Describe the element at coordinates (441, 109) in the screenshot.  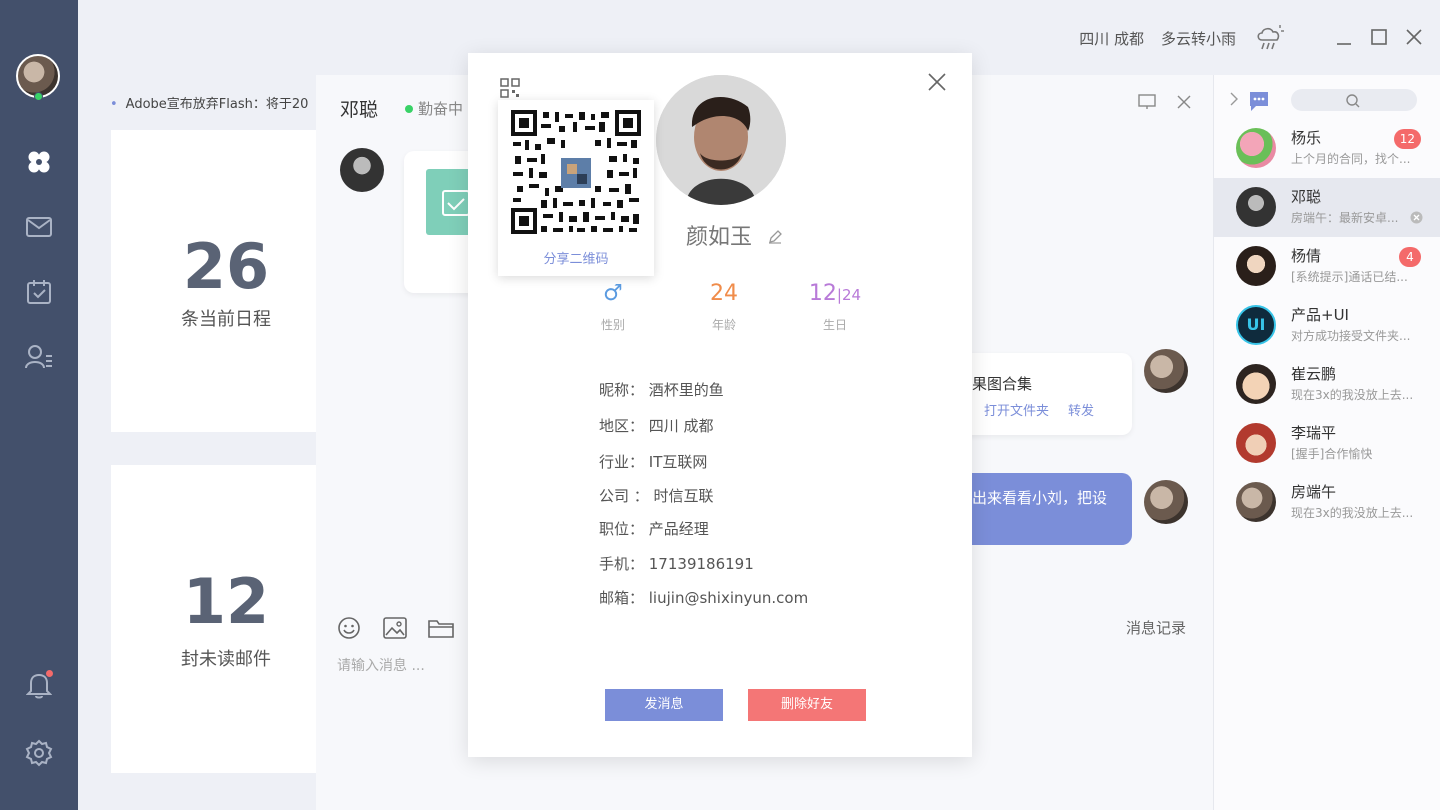
I see `chat-status: 勤奋中` at that location.